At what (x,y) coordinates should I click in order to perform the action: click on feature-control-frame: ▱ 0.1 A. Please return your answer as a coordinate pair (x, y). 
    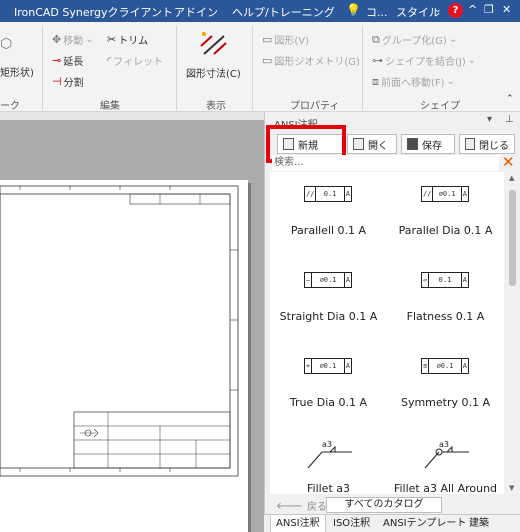
    Looking at the image, I should click on (445, 280).